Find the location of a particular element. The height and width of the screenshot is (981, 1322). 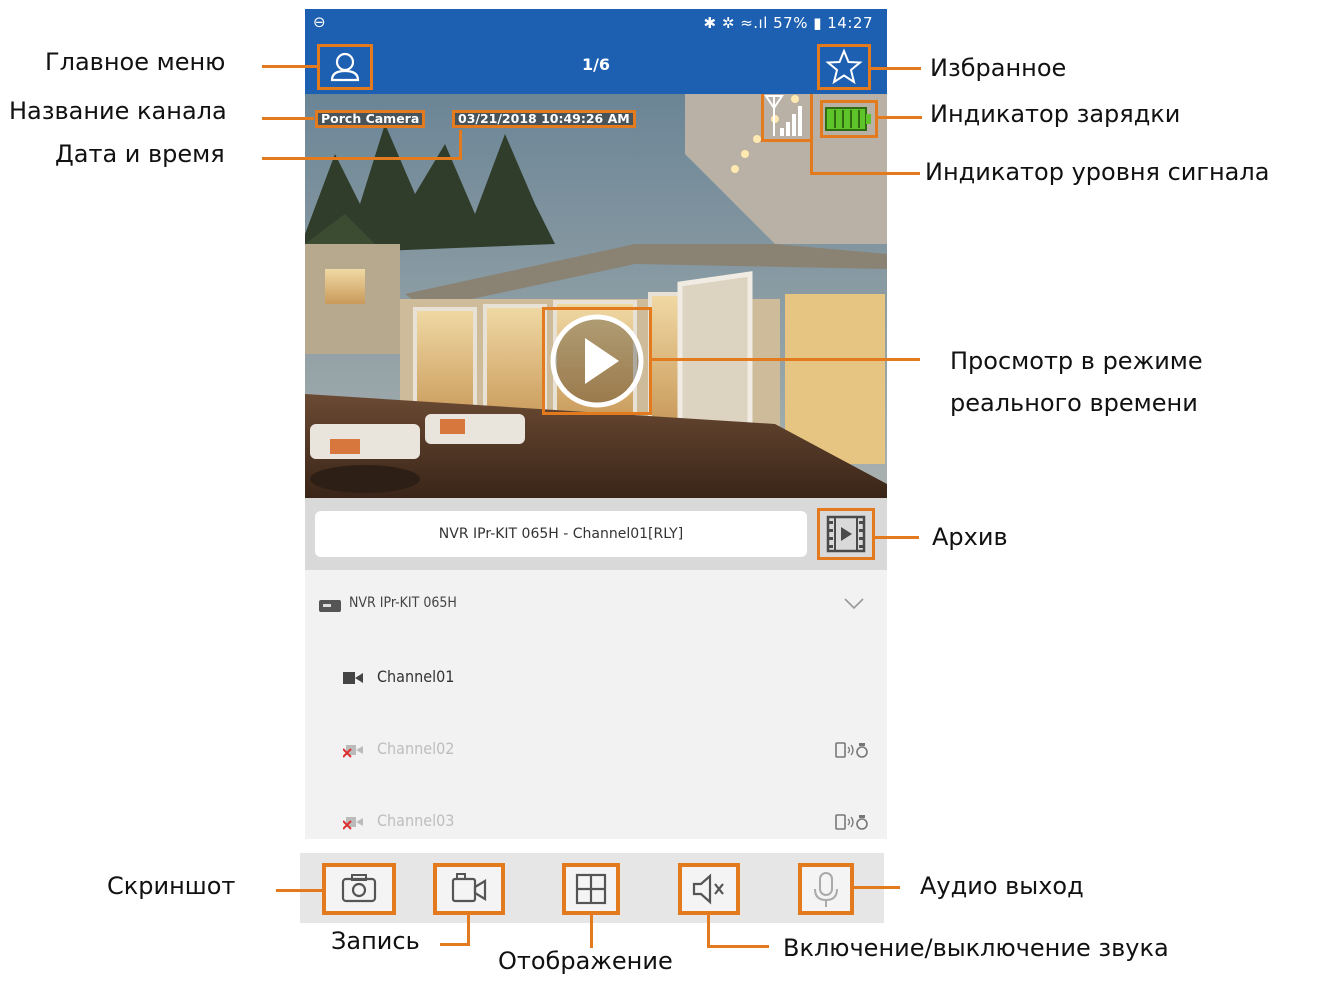

record-button is located at coordinates (469, 889).